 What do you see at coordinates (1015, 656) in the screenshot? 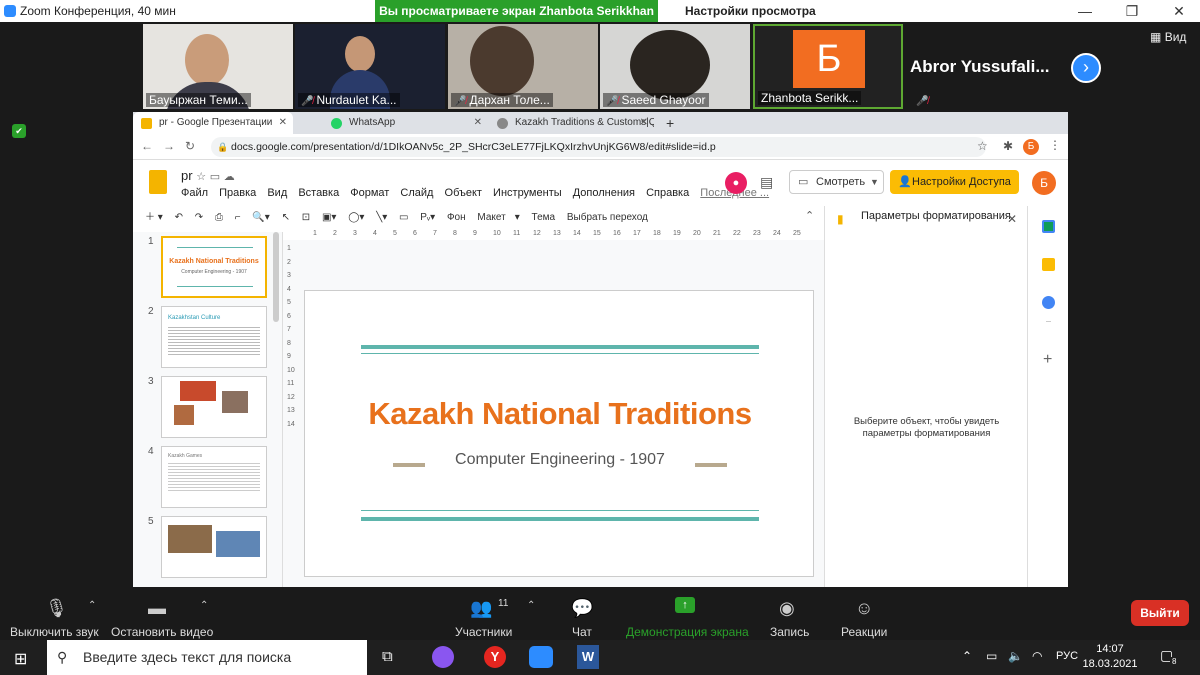
I see `volume-icon: 🔈` at bounding box center [1015, 656].